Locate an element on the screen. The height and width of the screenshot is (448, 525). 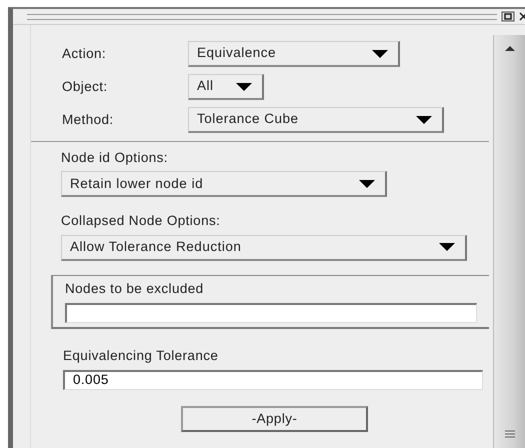
scroll-up-icon is located at coordinates (509, 48).